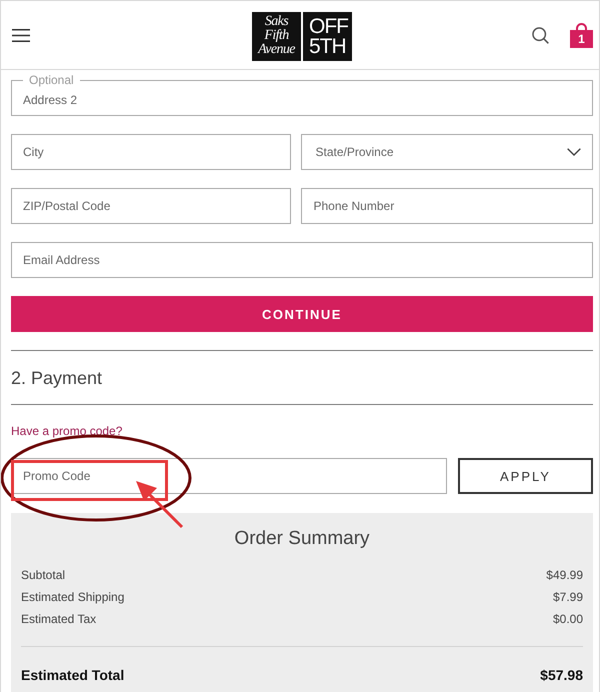 The image size is (600, 692). What do you see at coordinates (564, 575) in the screenshot?
I see `summary-amount: $49.99` at bounding box center [564, 575].